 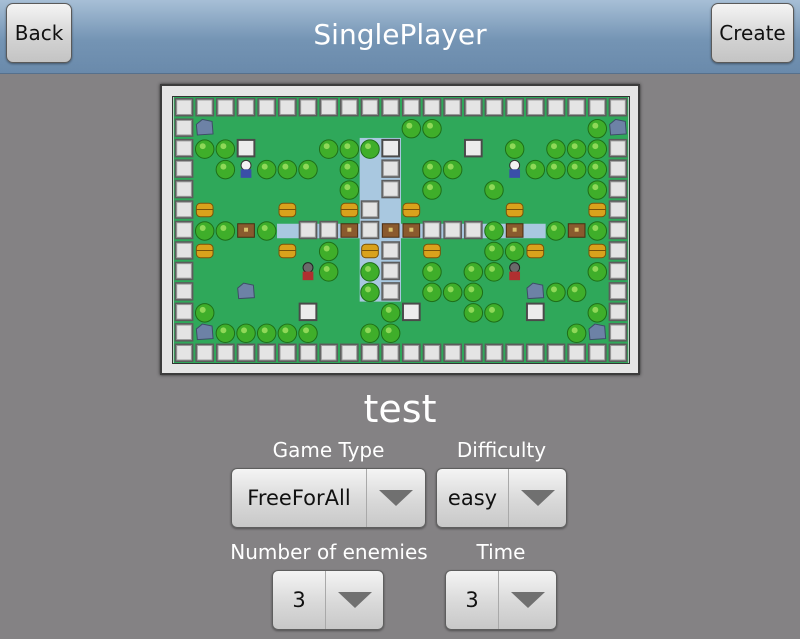 I want to click on game-type-value: FreeForAll, so click(x=299, y=498).